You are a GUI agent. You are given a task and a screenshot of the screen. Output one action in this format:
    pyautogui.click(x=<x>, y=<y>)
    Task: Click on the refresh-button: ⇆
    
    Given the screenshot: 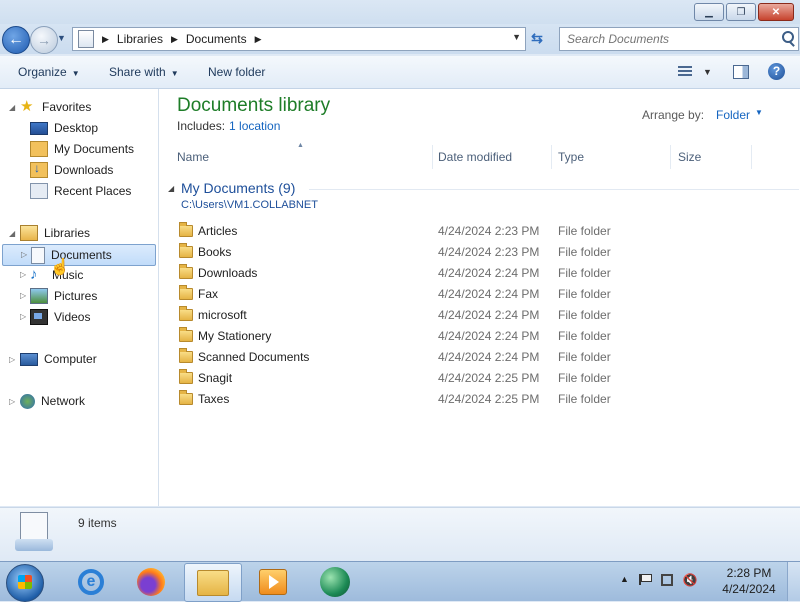 What is the action you would take?
    pyautogui.click(x=537, y=39)
    